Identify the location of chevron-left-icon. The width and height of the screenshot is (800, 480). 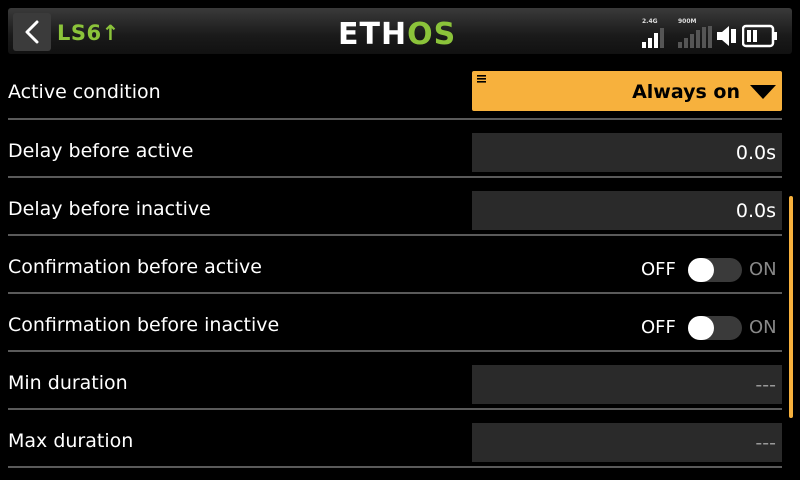
(32, 32).